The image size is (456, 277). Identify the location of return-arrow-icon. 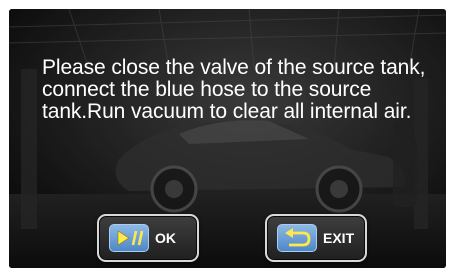
(297, 238).